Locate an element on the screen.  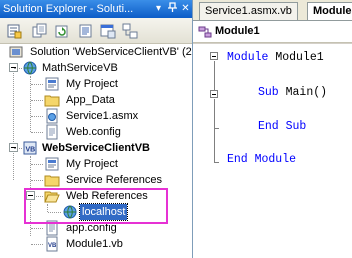
config-file-icon is located at coordinates (52, 132).